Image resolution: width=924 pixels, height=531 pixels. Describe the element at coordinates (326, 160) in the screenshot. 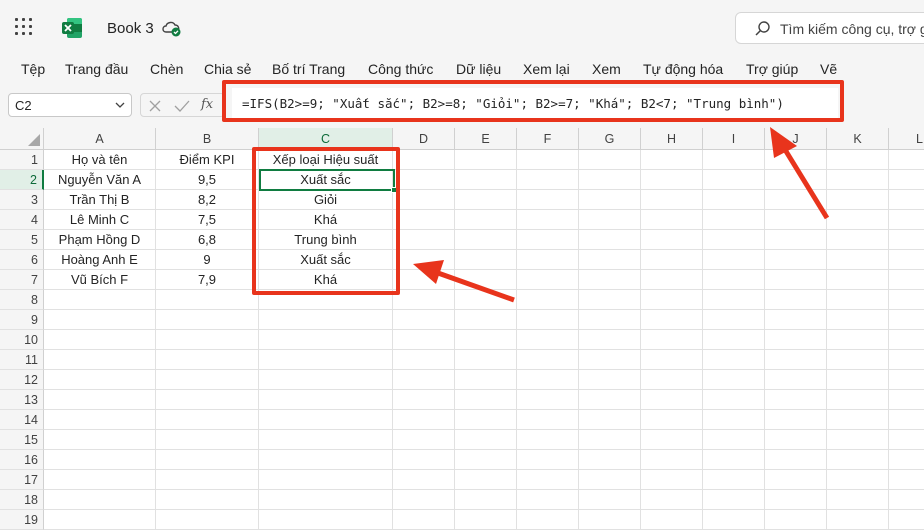

I see `cell-c1: Xếp loại Hiệu suất` at that location.